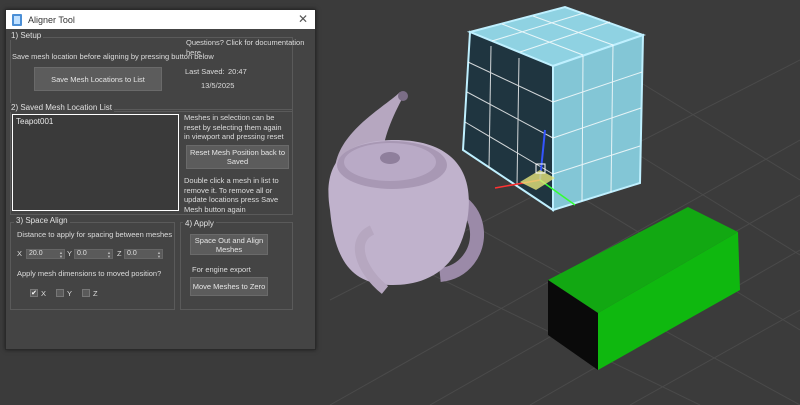  I want to click on last-saved-time: 20:47, so click(237, 71).